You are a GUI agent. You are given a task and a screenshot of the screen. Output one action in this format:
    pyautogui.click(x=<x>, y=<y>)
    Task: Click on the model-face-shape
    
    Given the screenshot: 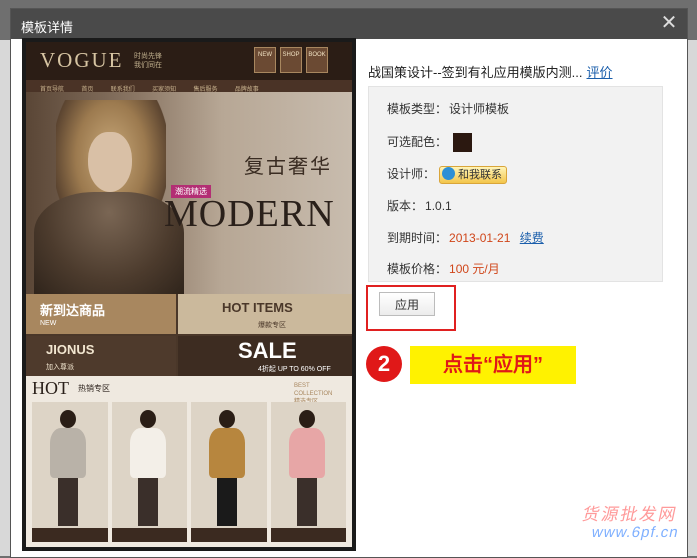 What is the action you would take?
    pyautogui.click(x=110, y=162)
    